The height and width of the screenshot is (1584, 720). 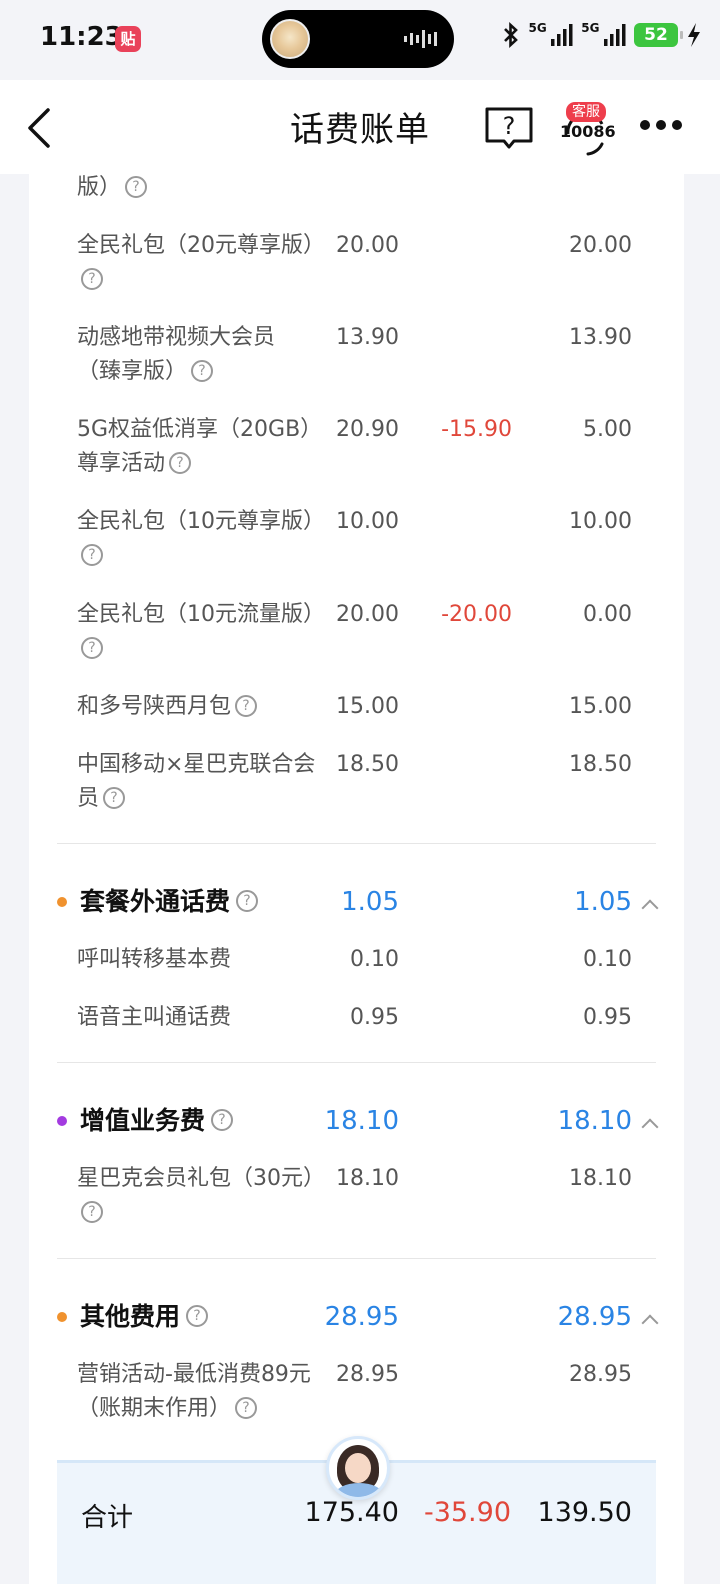 I want to click on item-actual: 13.90, so click(x=600, y=337).